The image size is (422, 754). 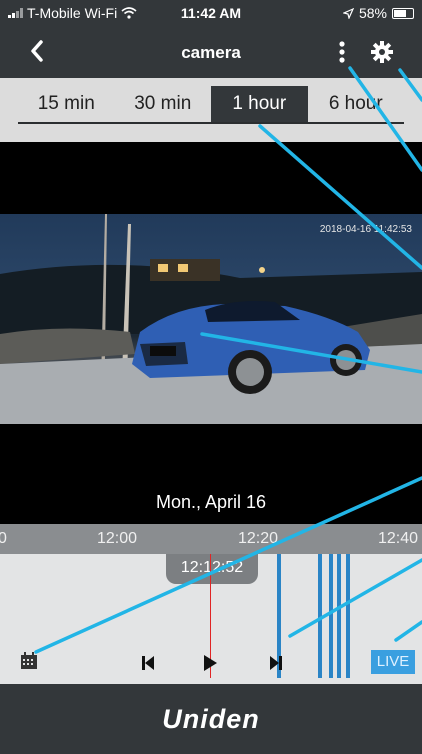 I want to click on time-range-tabs: 15 min 30 min 1 hour 6 hour, so click(x=211, y=105).